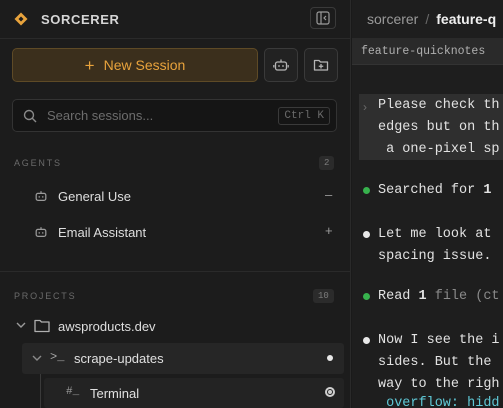  Describe the element at coordinates (30, 115) in the screenshot. I see `search-icon` at that location.